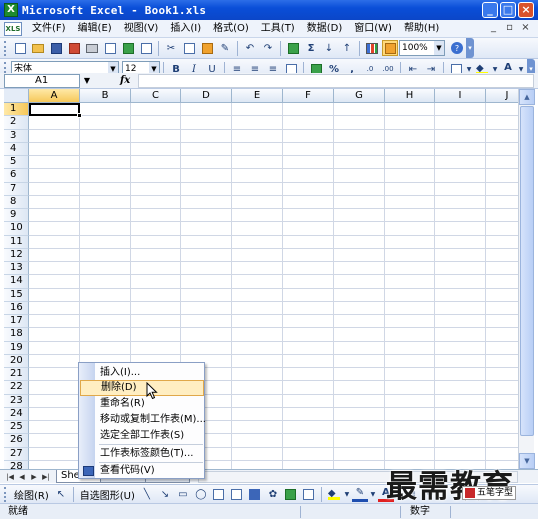 This screenshot has height=519, width=538. Describe the element at coordinates (509, 28) in the screenshot. I see `doc-restore-button: ▫` at that location.